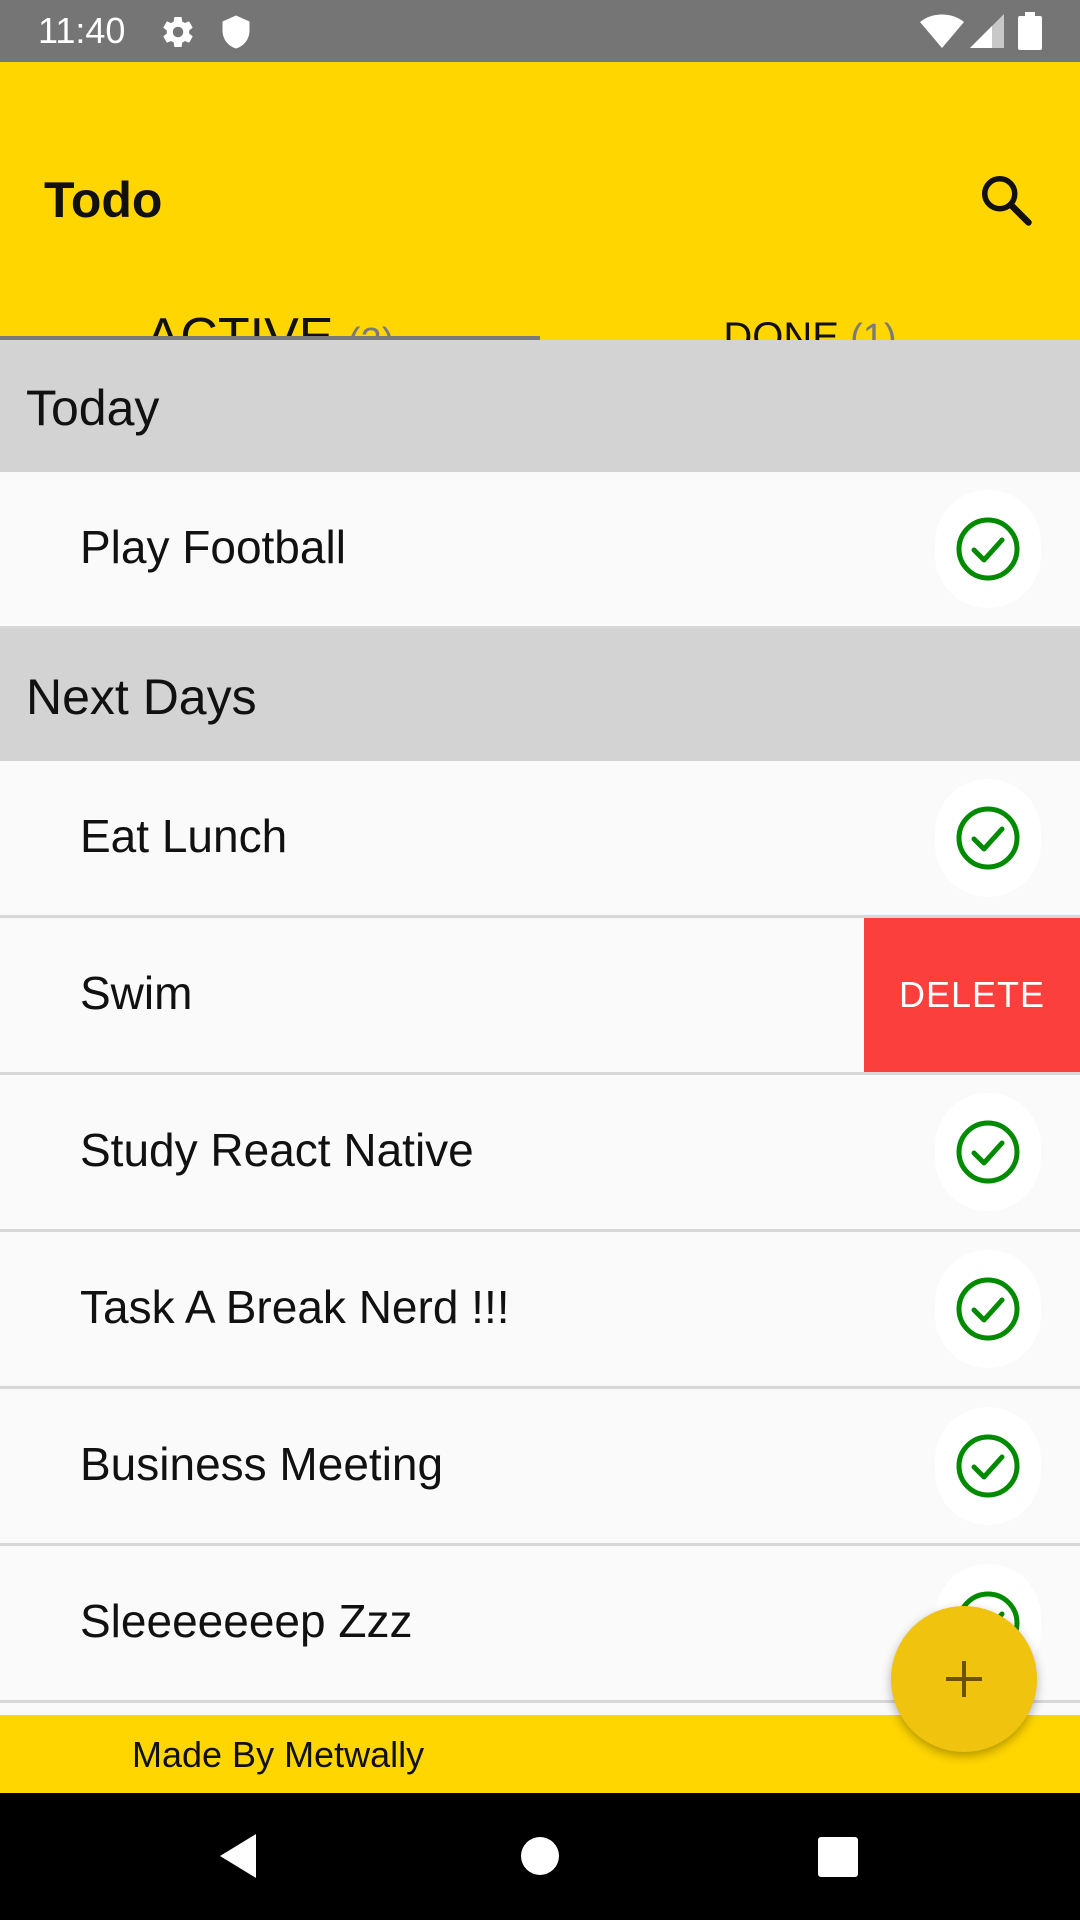  I want to click on plus-icon, so click(964, 1679).